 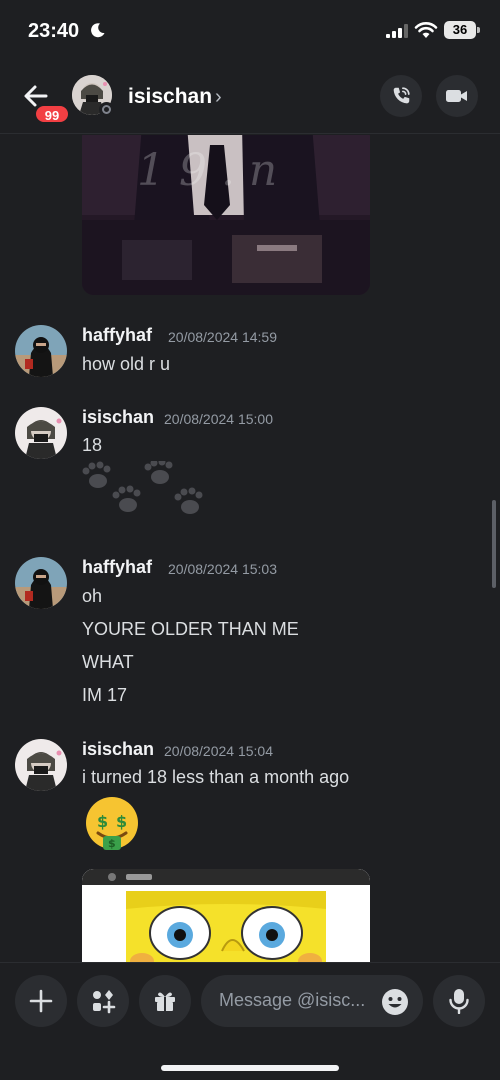 I want to click on message-timestamp: 20/08/2024 15:03, so click(x=222, y=569).